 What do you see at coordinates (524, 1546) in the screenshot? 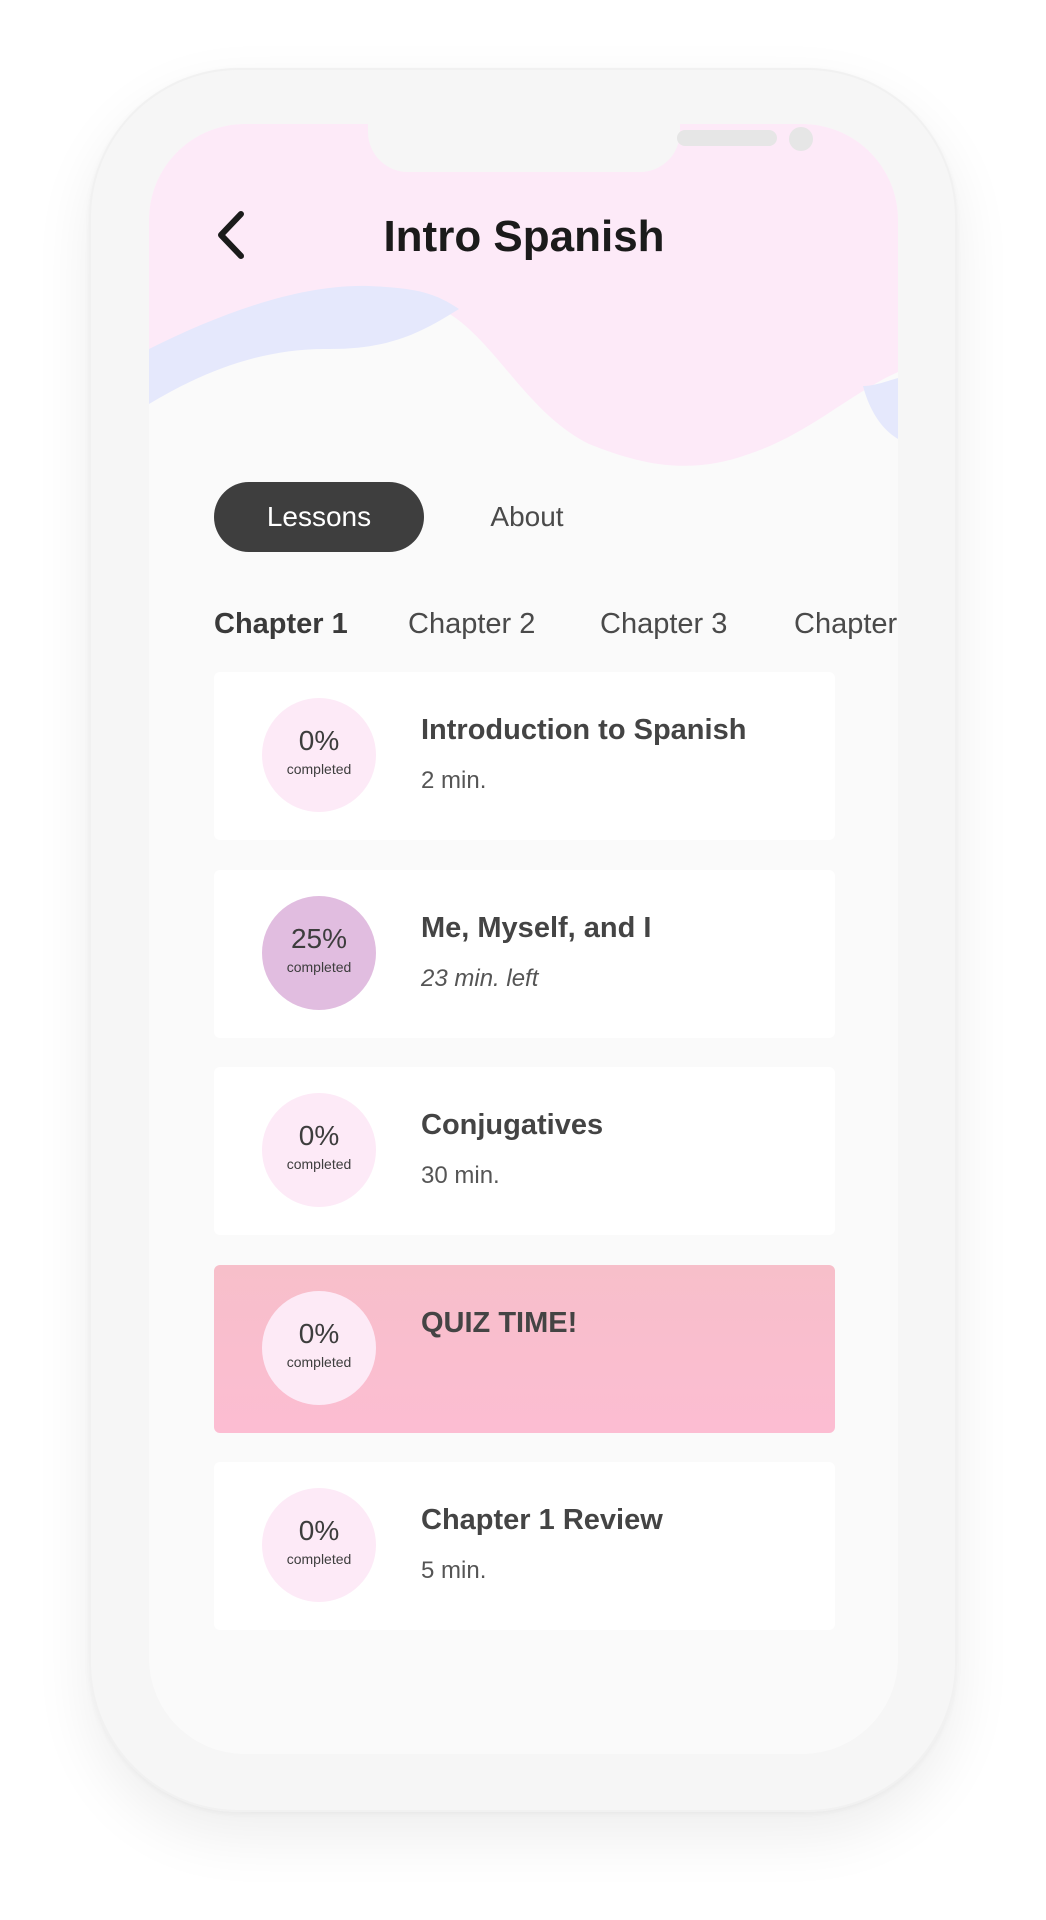
I see `lesson-card: 0% completed Chapter 1 Review 5 min.` at bounding box center [524, 1546].